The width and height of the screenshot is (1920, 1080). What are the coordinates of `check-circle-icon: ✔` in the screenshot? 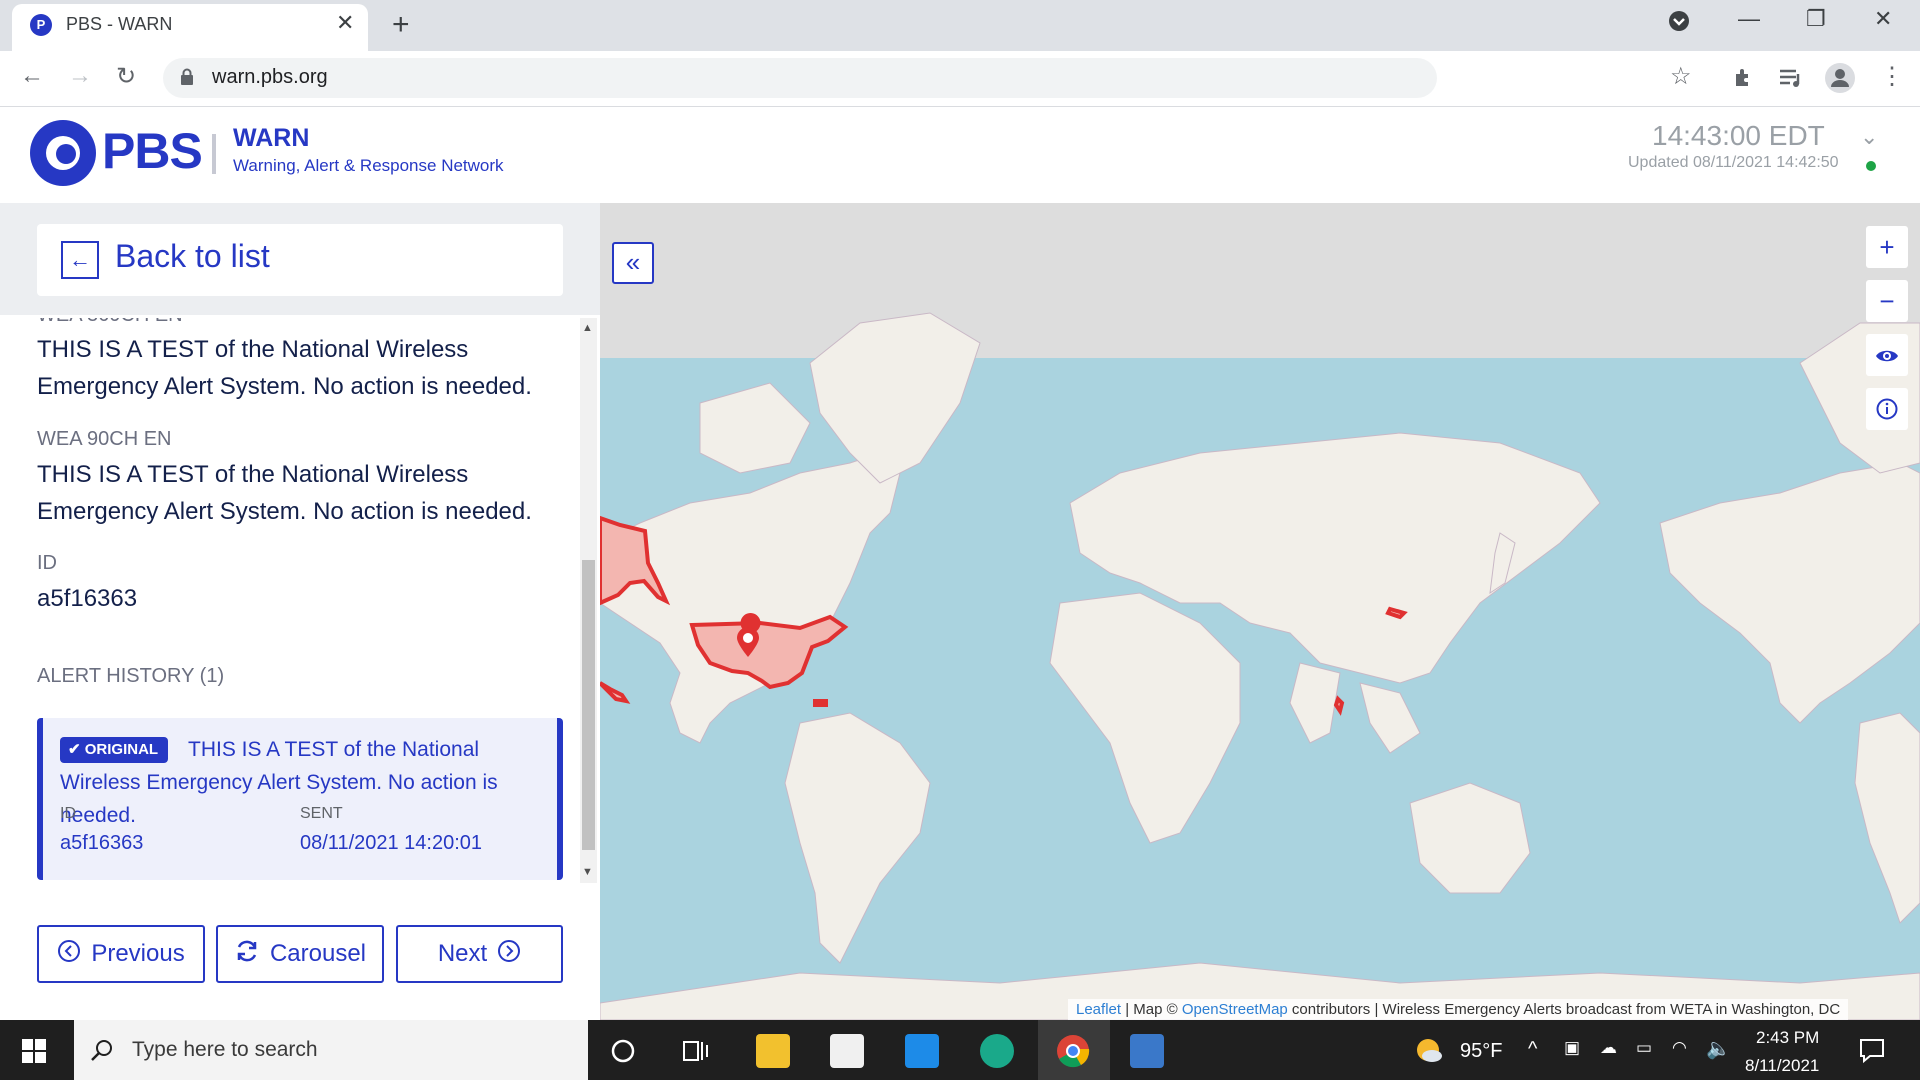 It's located at (74, 749).